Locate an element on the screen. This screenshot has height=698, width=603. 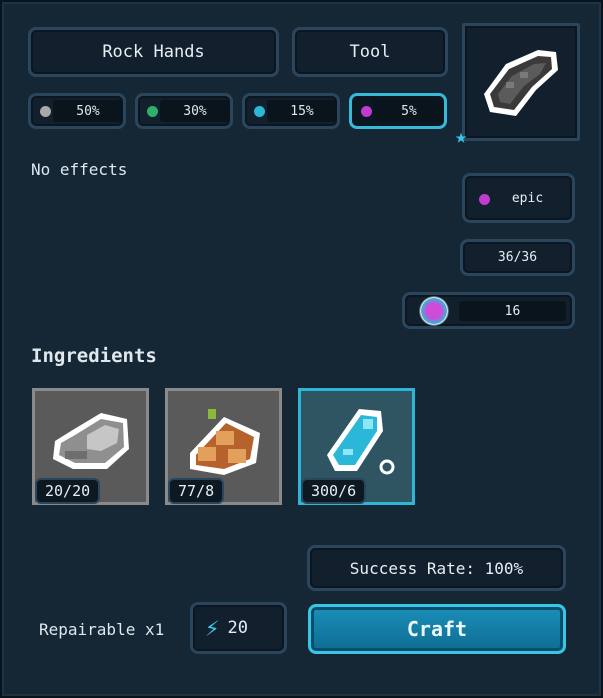
ingredient-count: 77/8 is located at coordinates (196, 491).